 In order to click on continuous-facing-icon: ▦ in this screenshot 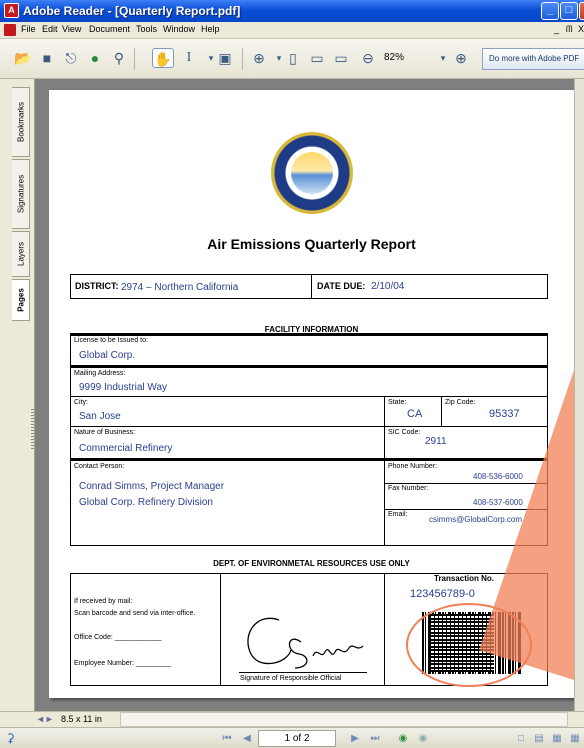, I will do `click(575, 739)`.